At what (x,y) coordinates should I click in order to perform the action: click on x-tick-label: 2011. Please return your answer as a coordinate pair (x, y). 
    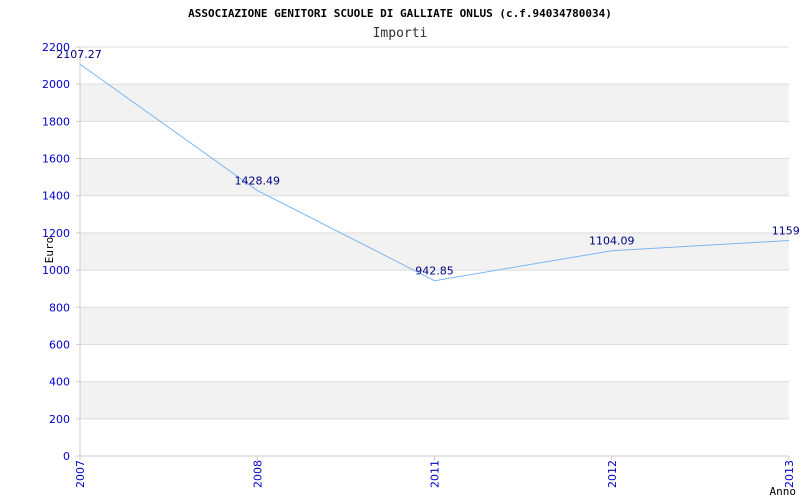
    Looking at the image, I should click on (435, 474).